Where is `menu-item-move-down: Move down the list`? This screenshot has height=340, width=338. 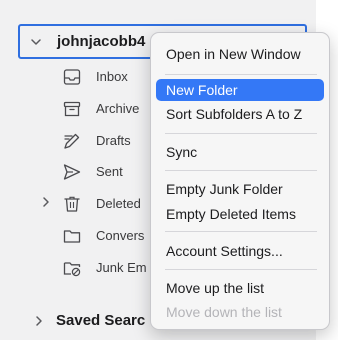
menu-item-move-down: Move down the list is located at coordinates (240, 312).